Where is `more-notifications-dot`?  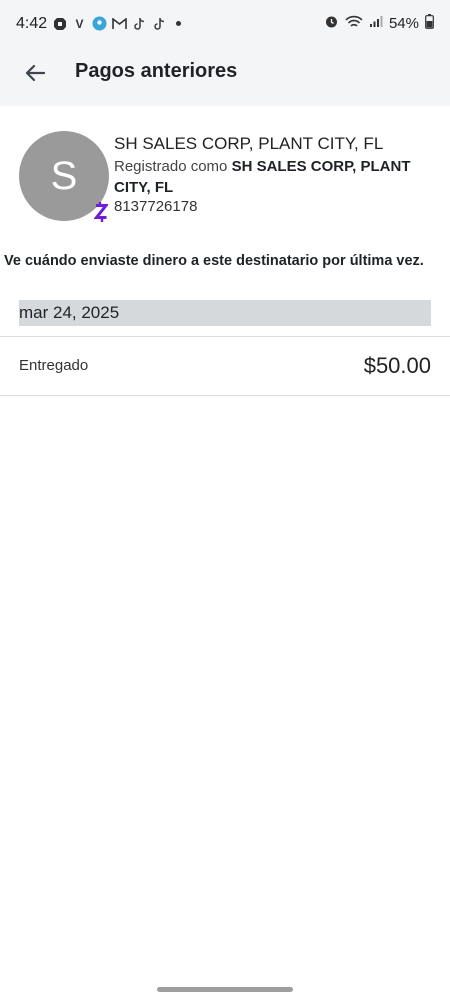
more-notifications-dot is located at coordinates (178, 23).